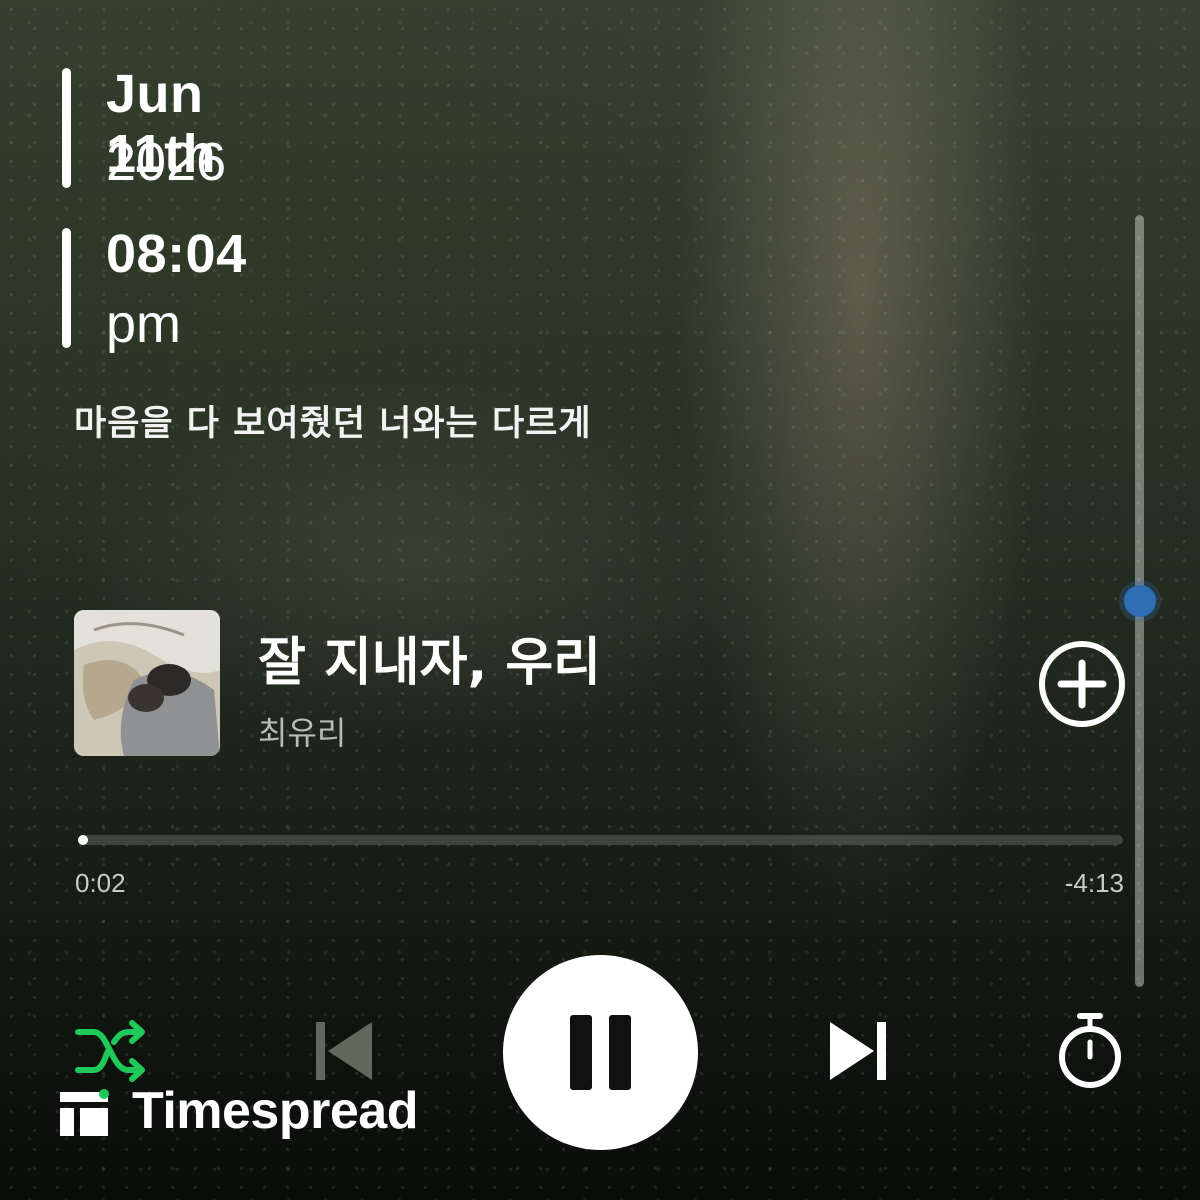  I want to click on elapsed-time: 0:02, so click(100, 883).